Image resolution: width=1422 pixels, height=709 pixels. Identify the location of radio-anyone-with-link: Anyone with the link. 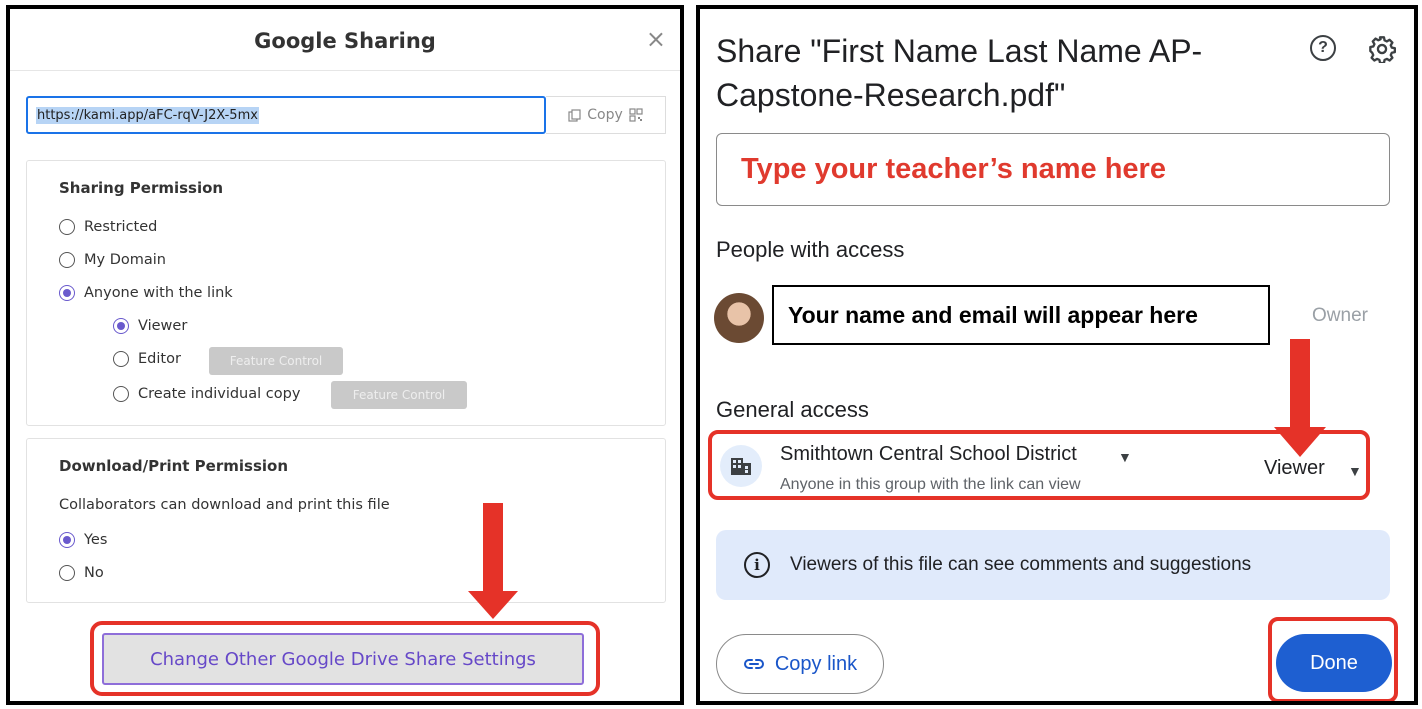
(146, 293).